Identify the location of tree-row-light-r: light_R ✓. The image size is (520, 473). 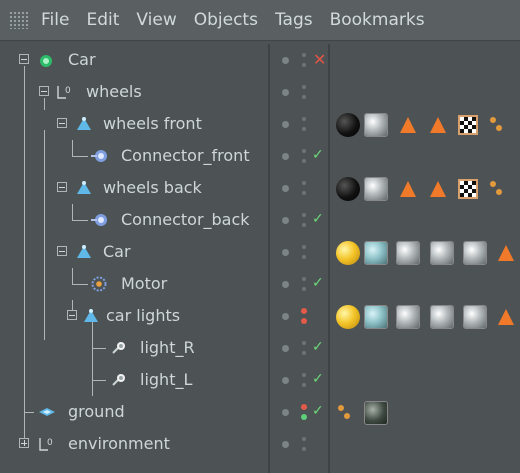
(260, 348).